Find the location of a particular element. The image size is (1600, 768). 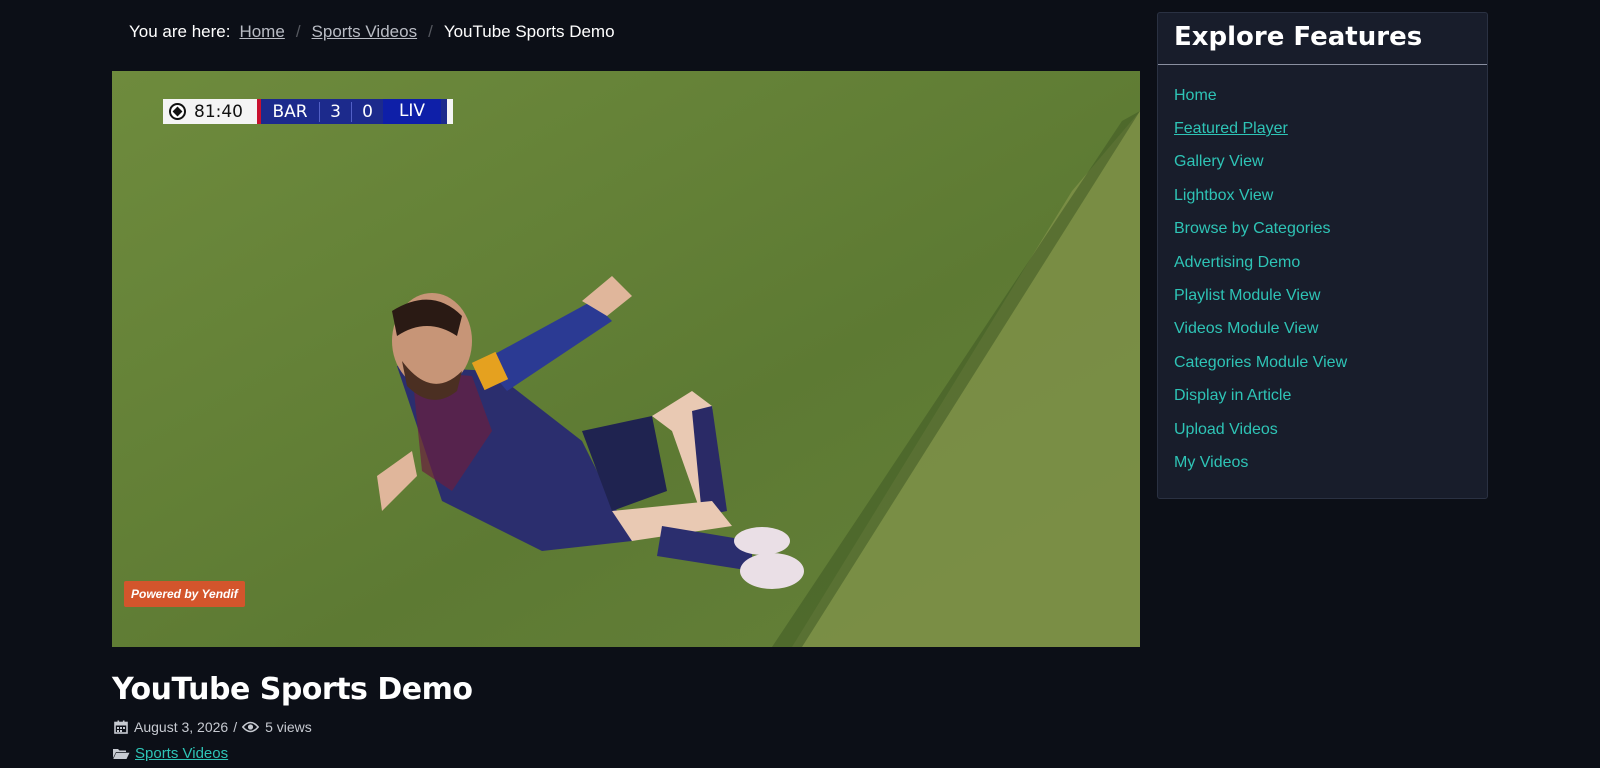

page-title: YouTube Sports Demo is located at coordinates (292, 689).